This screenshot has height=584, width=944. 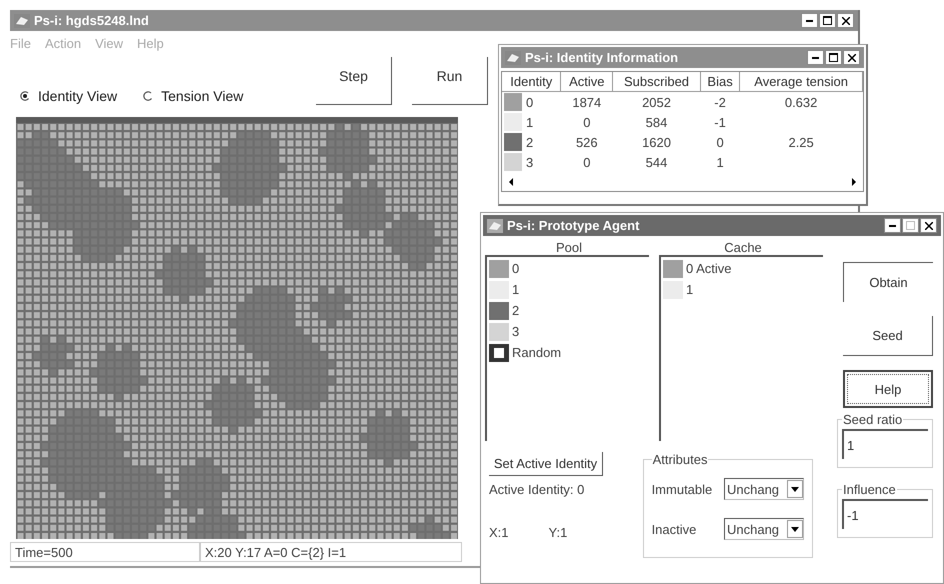 I want to click on column-header: Identity, so click(x=531, y=82).